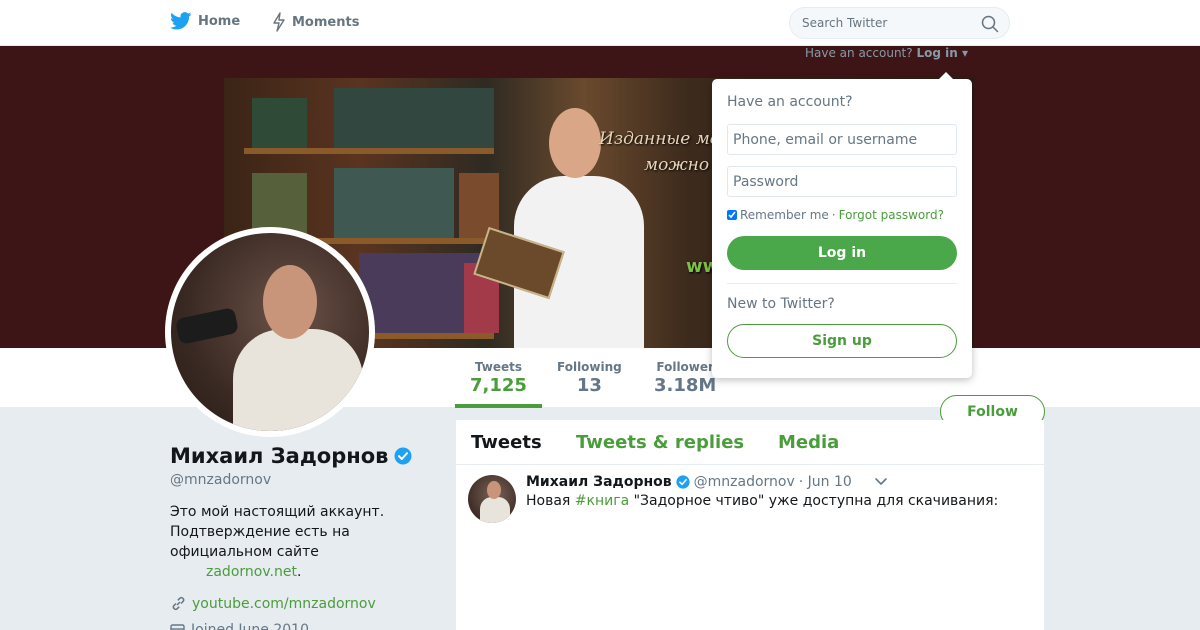  I want to click on search-input, so click(887, 23).